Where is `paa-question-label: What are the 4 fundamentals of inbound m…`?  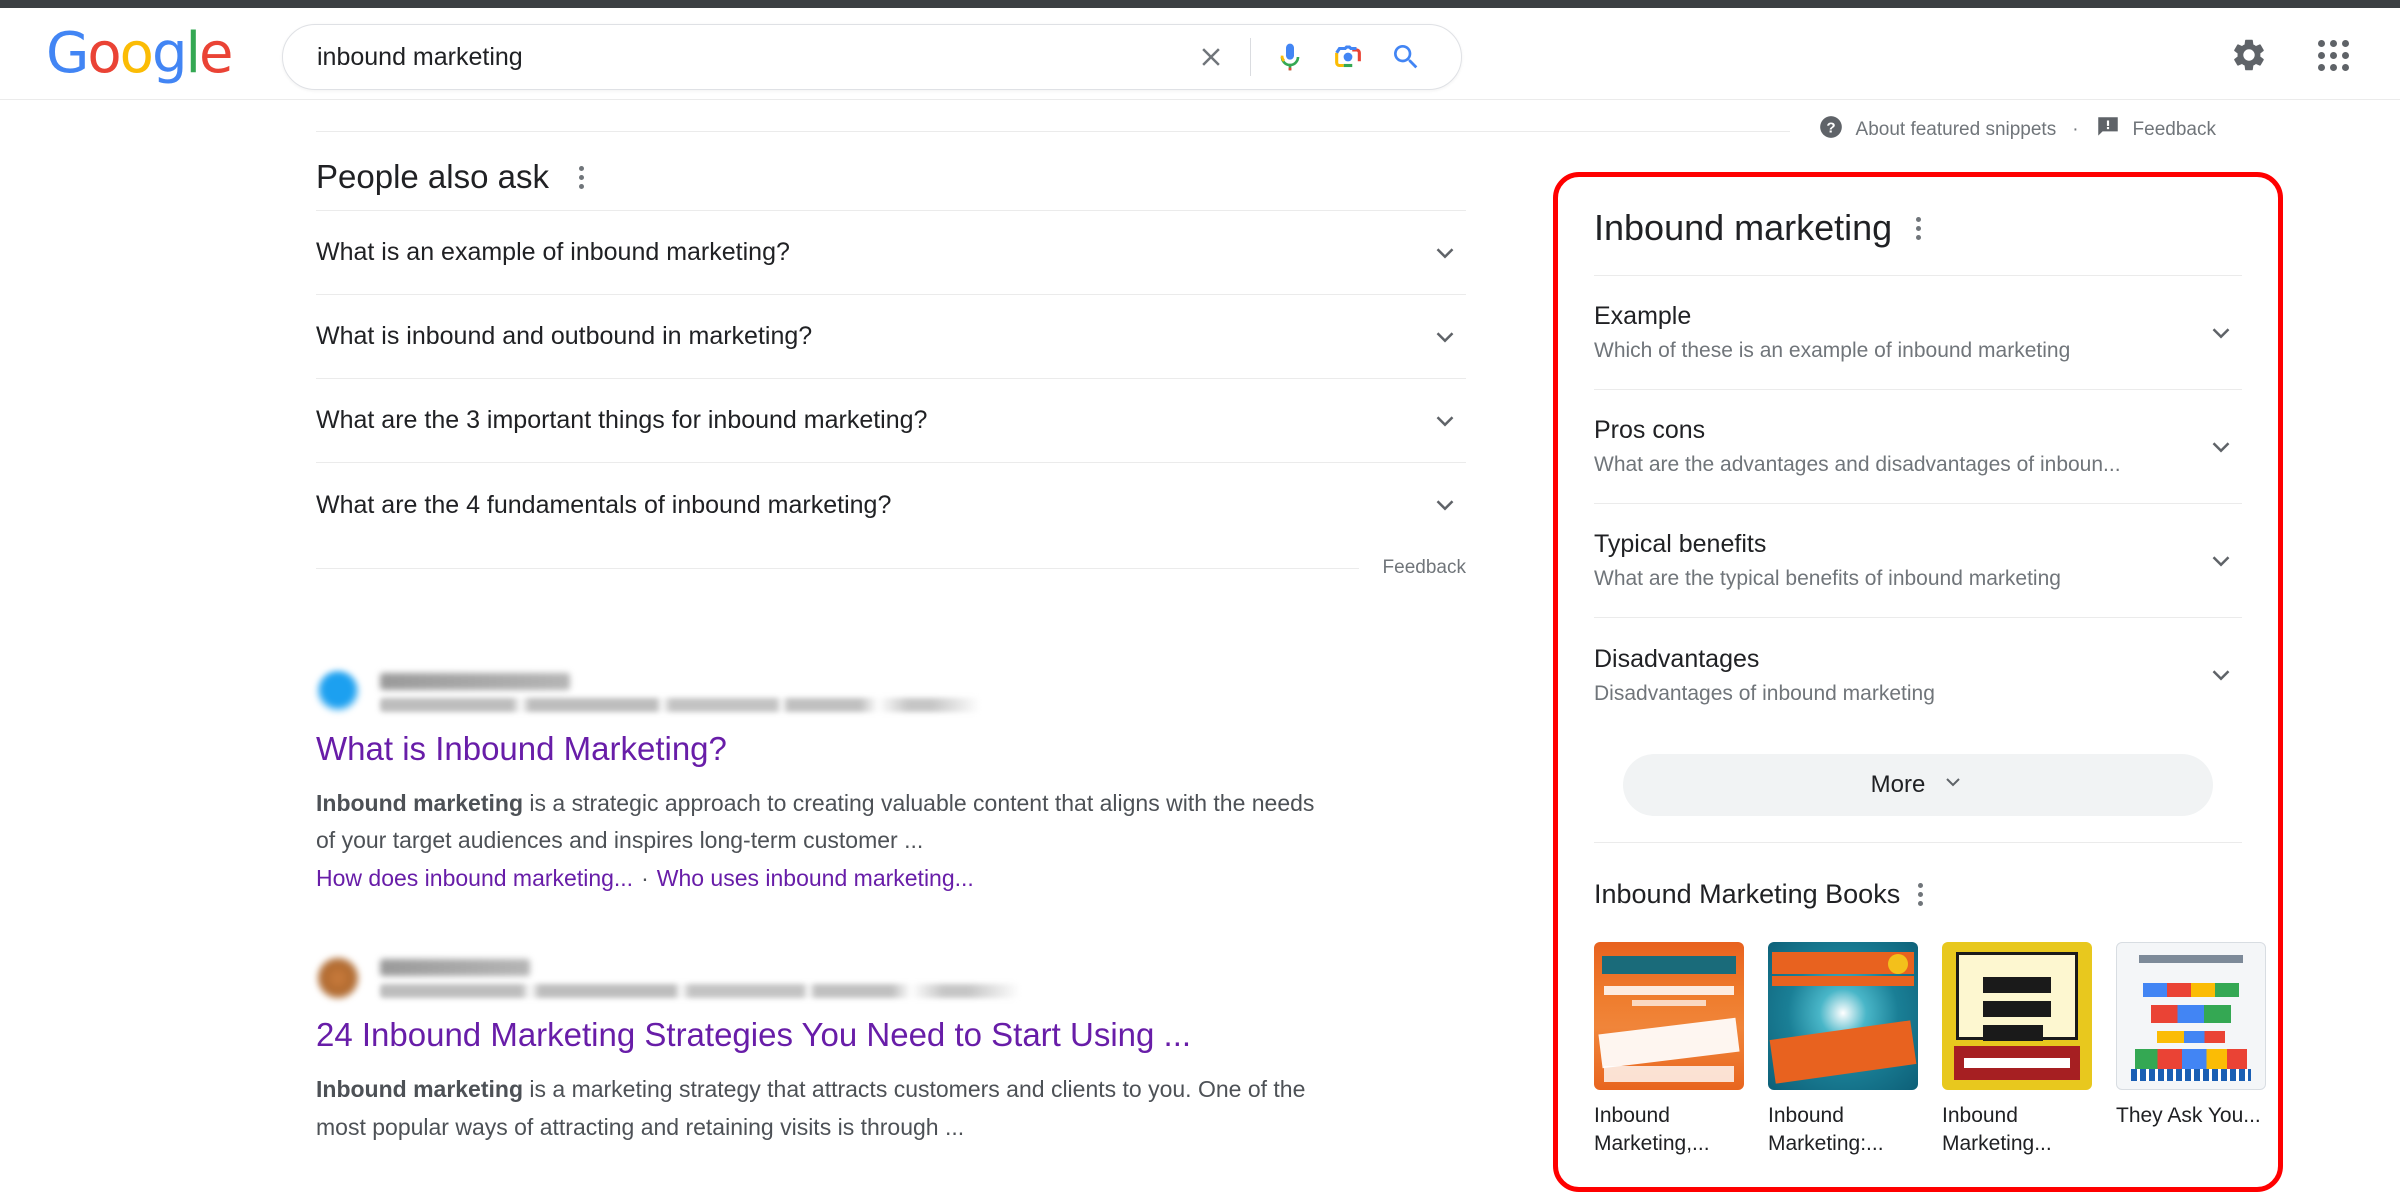
paa-question-label: What are the 4 fundamentals of inbound m… is located at coordinates (604, 504).